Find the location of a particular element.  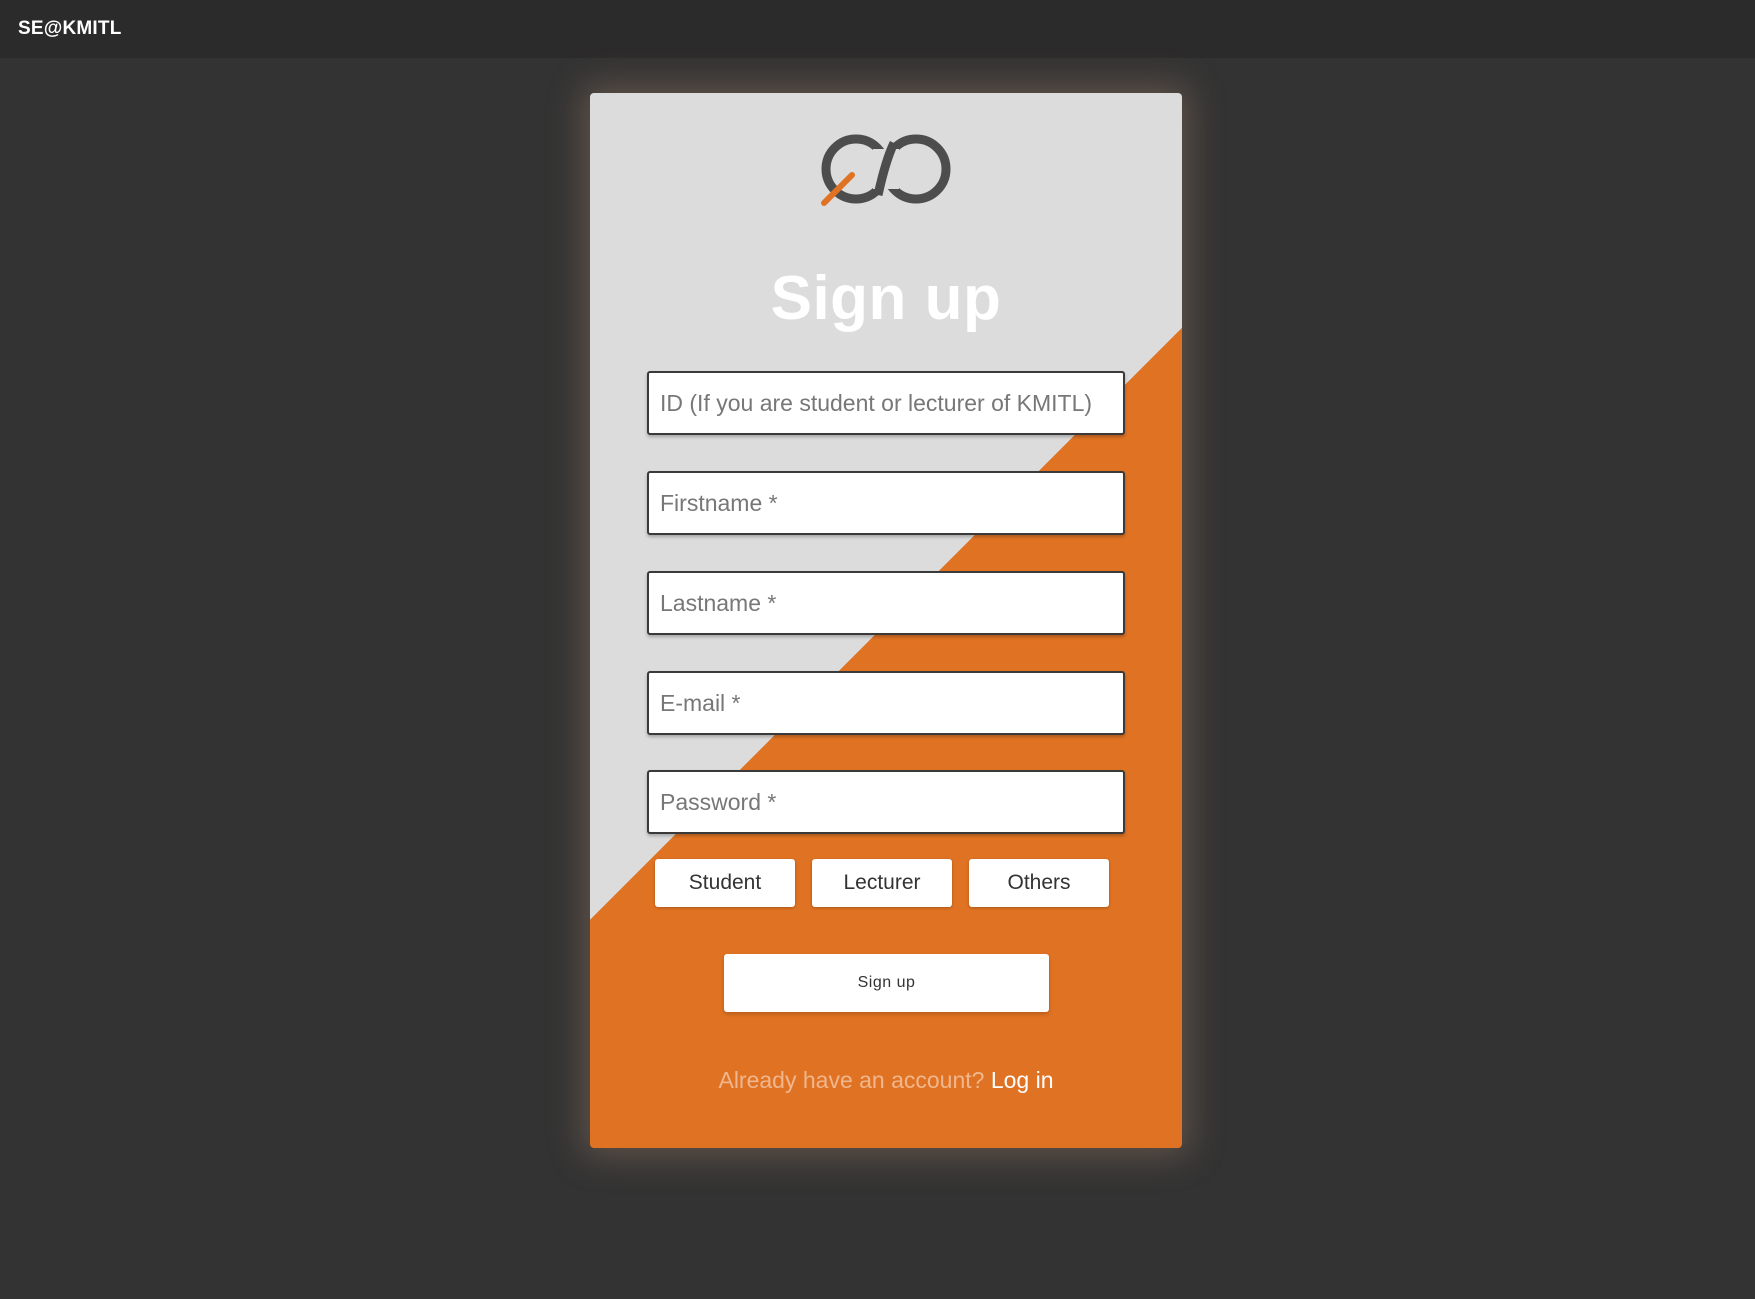

id-field is located at coordinates (886, 403).